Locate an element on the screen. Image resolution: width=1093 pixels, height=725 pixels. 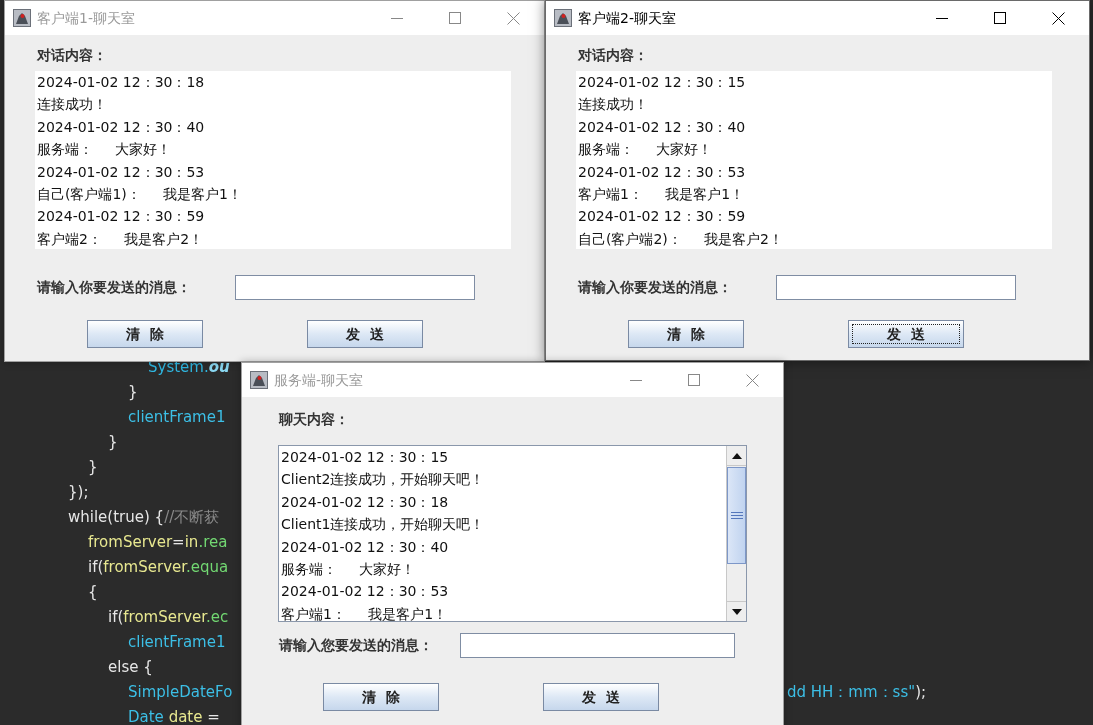
code-line: }); is located at coordinates (78, 492).